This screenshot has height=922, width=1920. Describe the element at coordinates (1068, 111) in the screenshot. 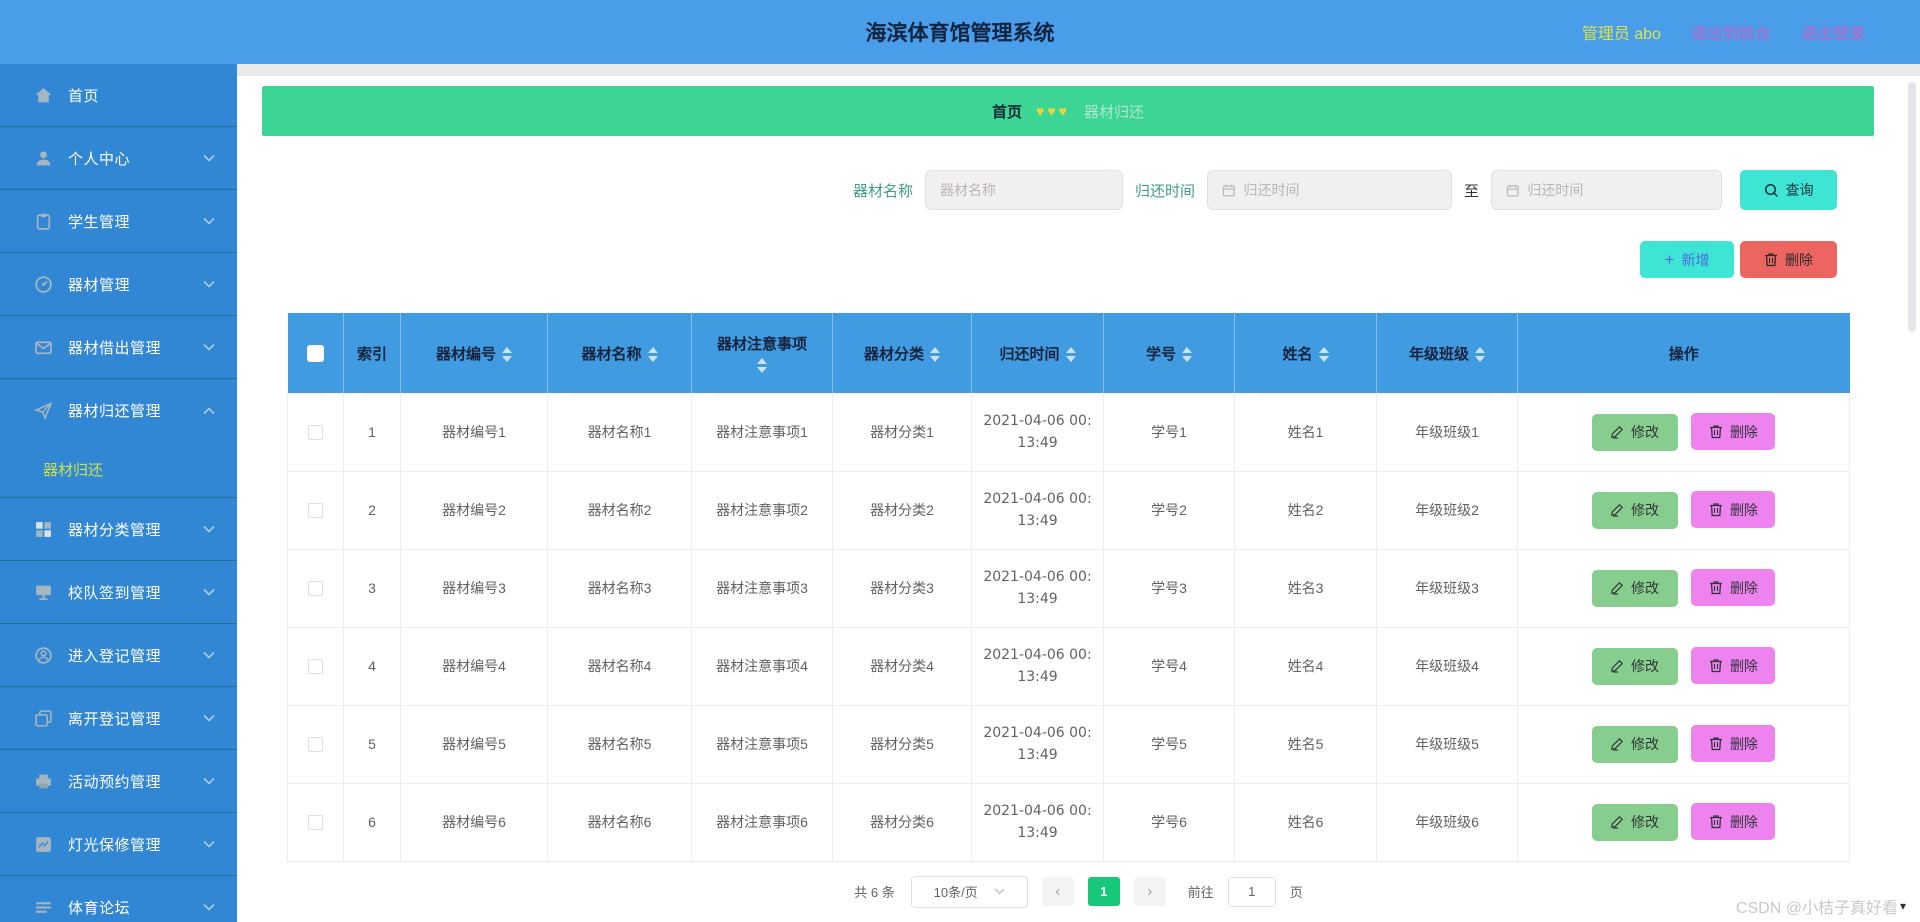

I see `breadcrumb-banner: 首页 ♥♥♥ 器材归还` at that location.